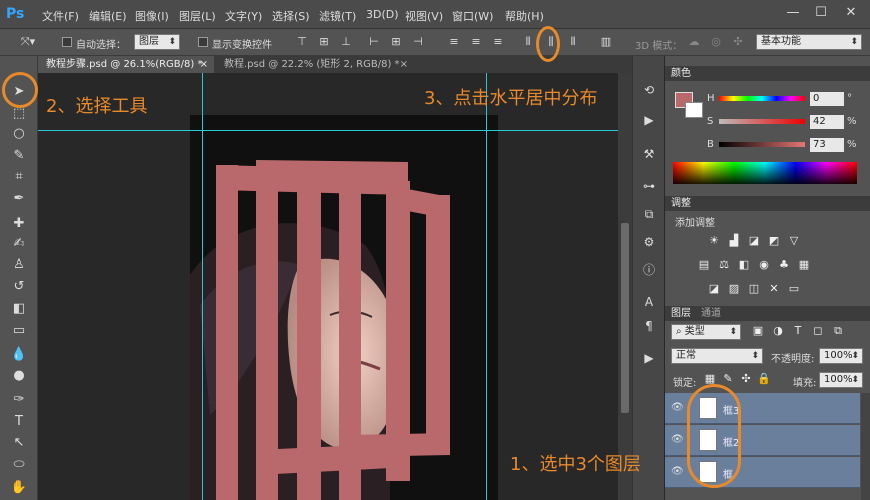 This screenshot has height=500, width=870. Describe the element at coordinates (19, 331) in the screenshot. I see `gradient-tool-icon: ▭` at that location.